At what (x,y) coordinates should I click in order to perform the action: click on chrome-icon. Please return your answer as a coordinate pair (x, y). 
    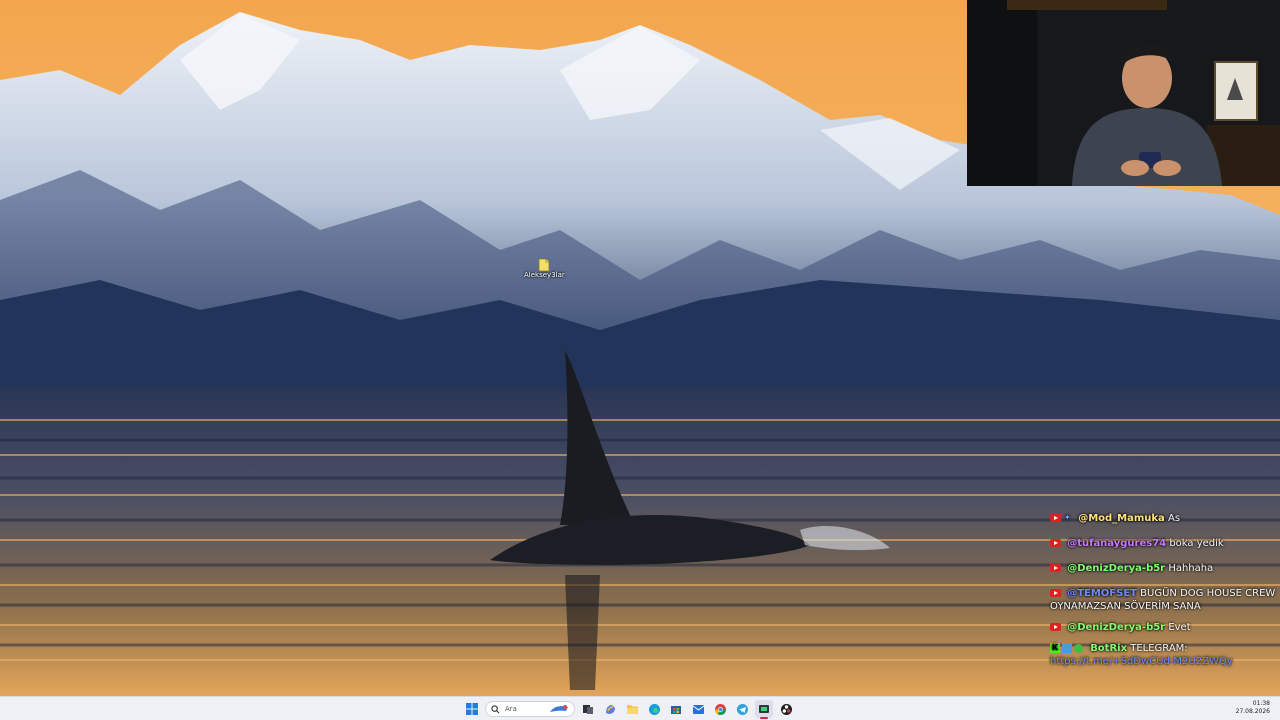
    Looking at the image, I should click on (720, 709).